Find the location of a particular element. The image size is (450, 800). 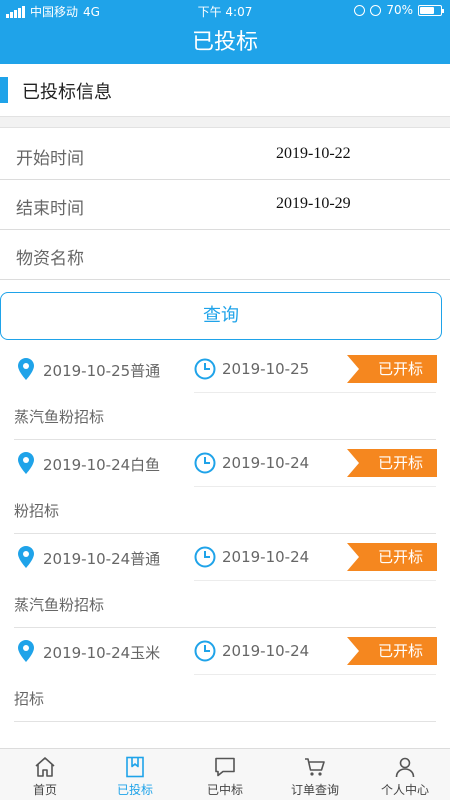

battery-fill is located at coordinates (427, 10).